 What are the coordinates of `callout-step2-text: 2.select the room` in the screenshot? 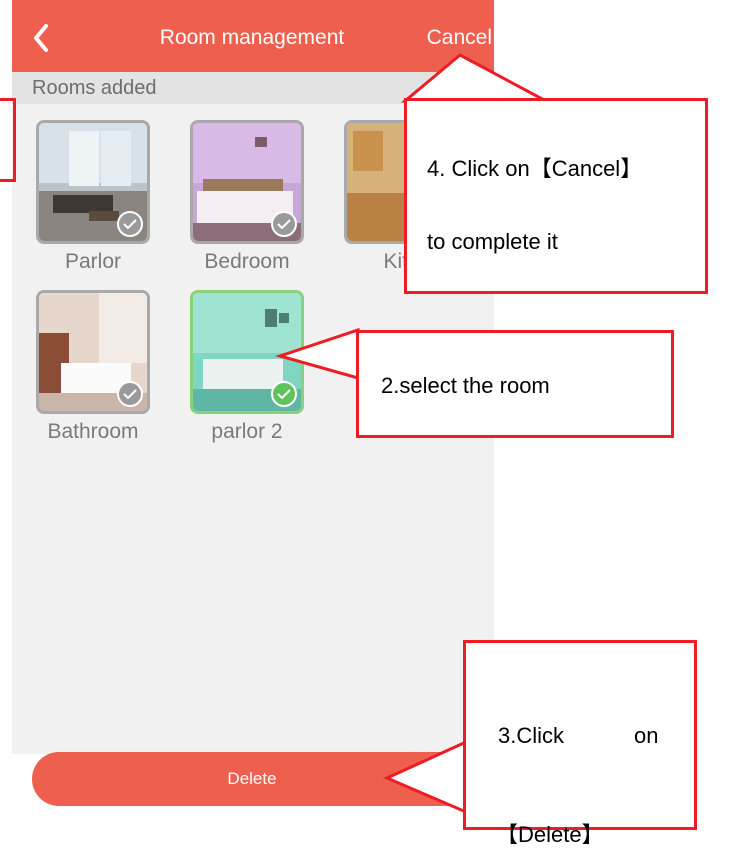 It's located at (465, 385).